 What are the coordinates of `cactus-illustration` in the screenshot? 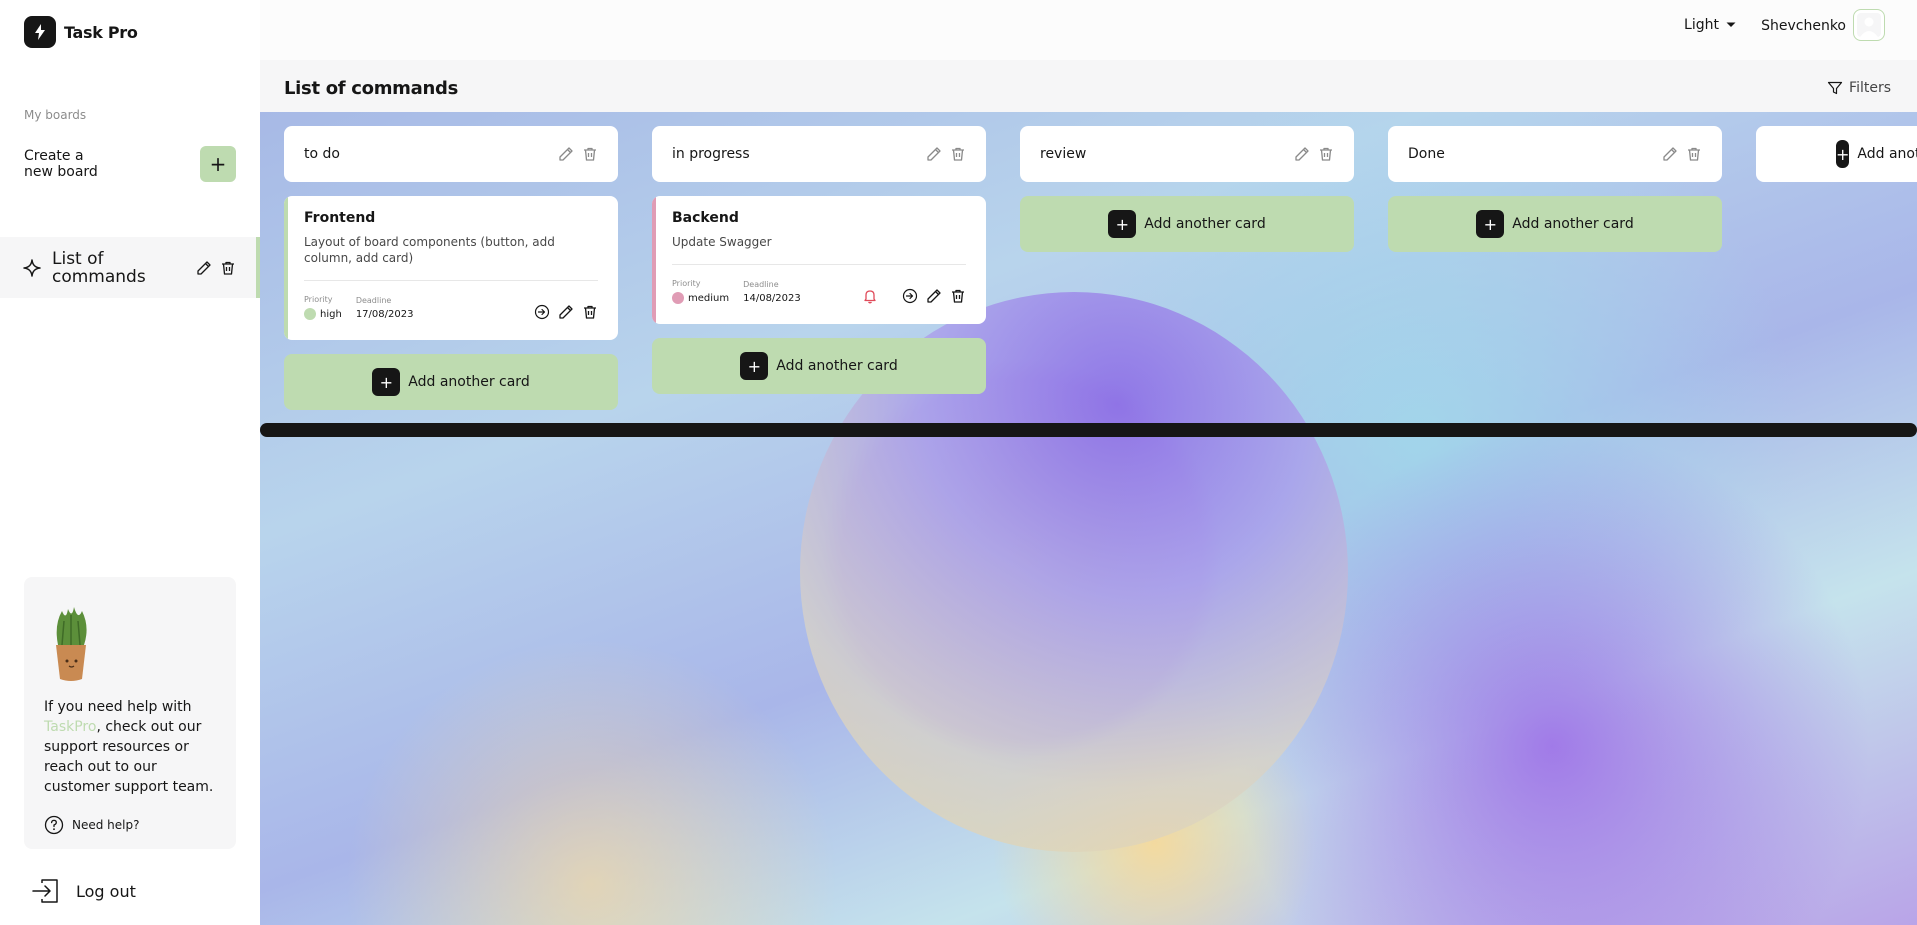 It's located at (71, 644).